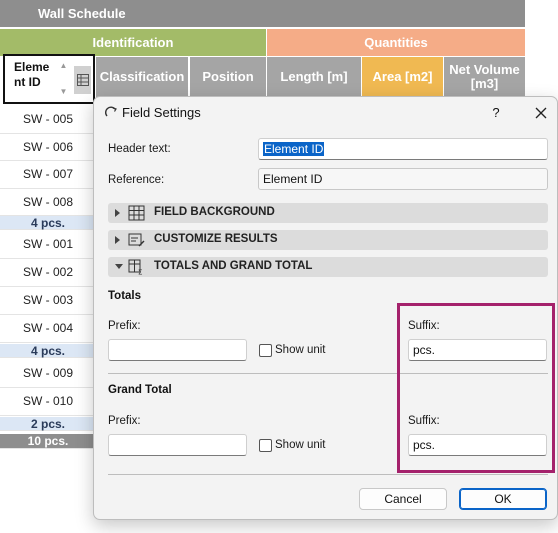 The height and width of the screenshot is (533, 558). Describe the element at coordinates (139, 149) in the screenshot. I see `header-text-label: Header text:` at that location.